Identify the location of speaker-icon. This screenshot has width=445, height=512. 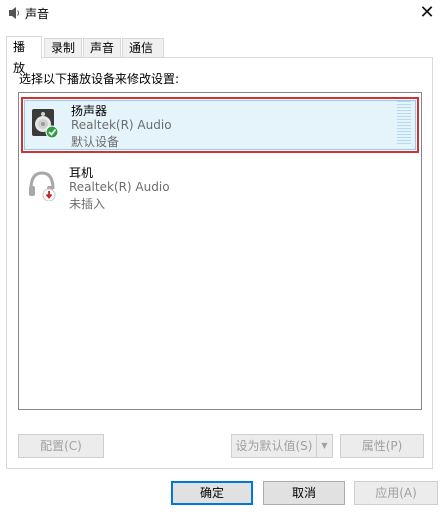
(14, 13).